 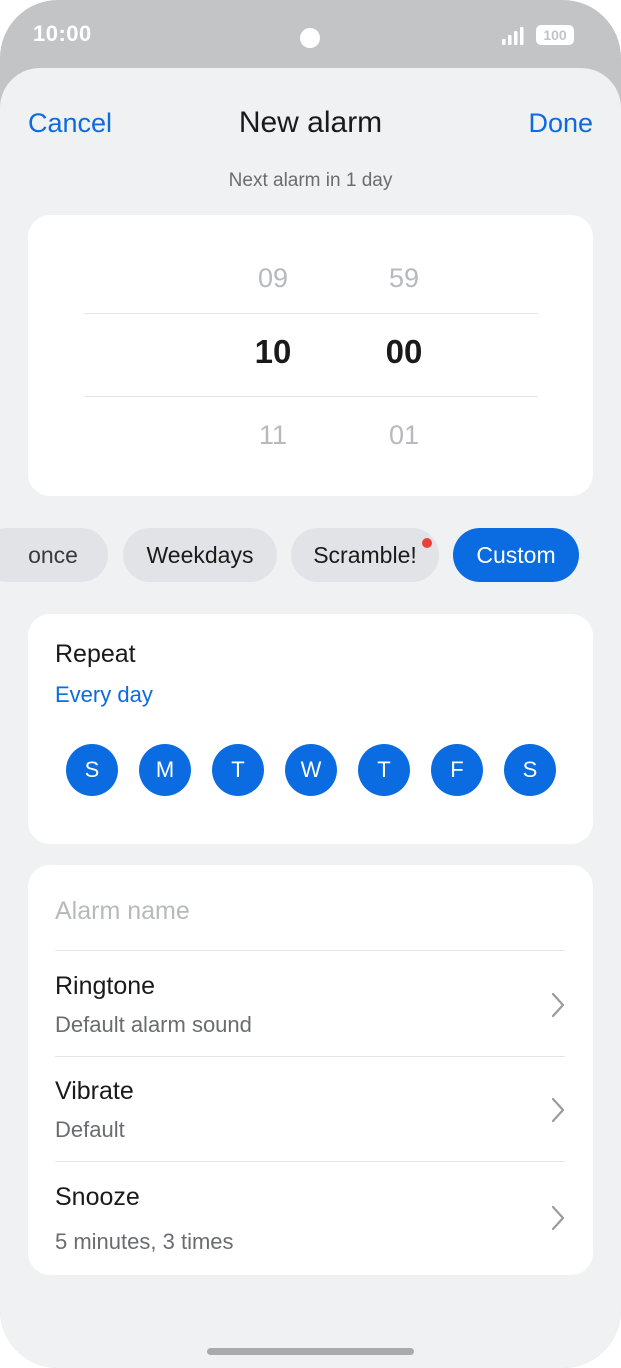 I want to click on preset-chip-scramble: Scramble!, so click(x=365, y=555).